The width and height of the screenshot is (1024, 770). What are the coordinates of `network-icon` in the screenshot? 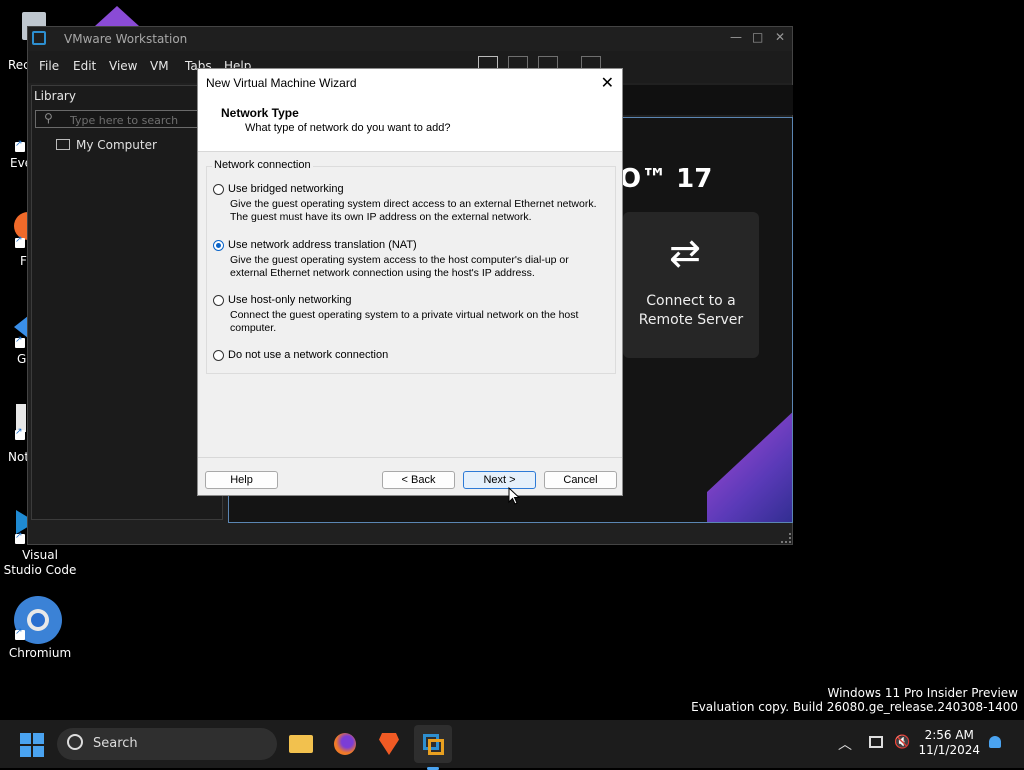 It's located at (876, 742).